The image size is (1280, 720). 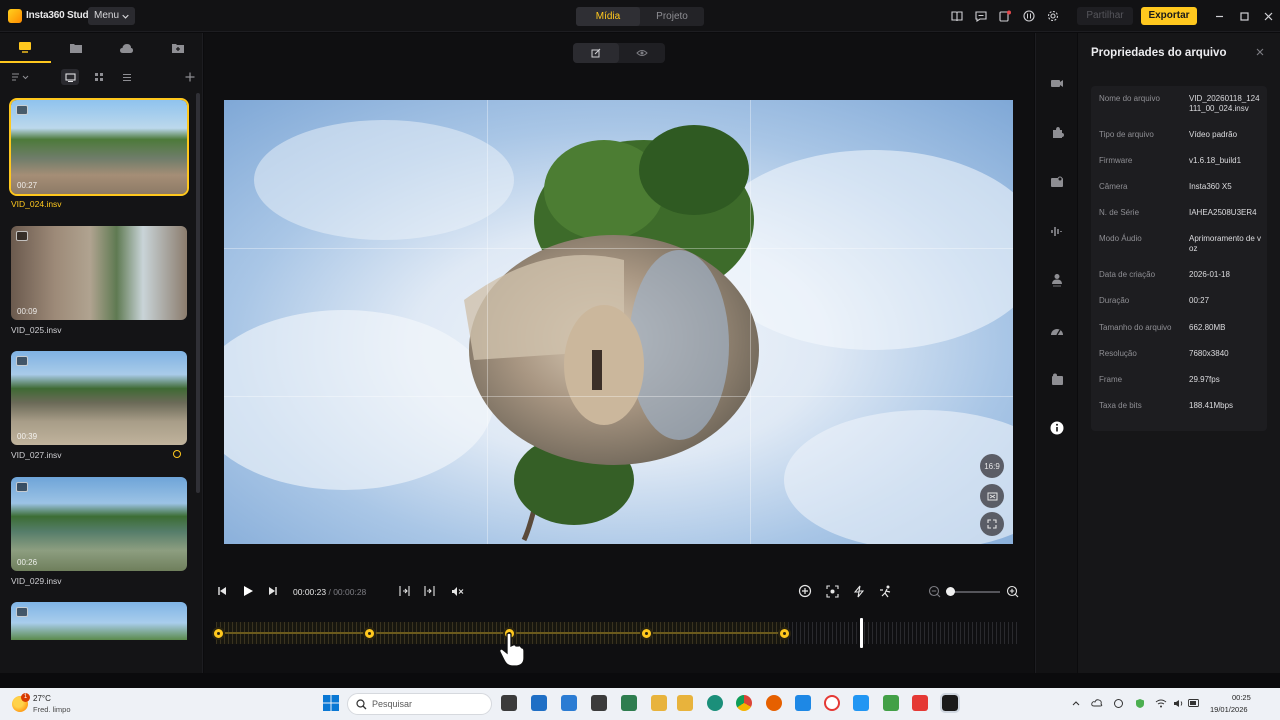 I want to click on book-icon, so click(x=957, y=16).